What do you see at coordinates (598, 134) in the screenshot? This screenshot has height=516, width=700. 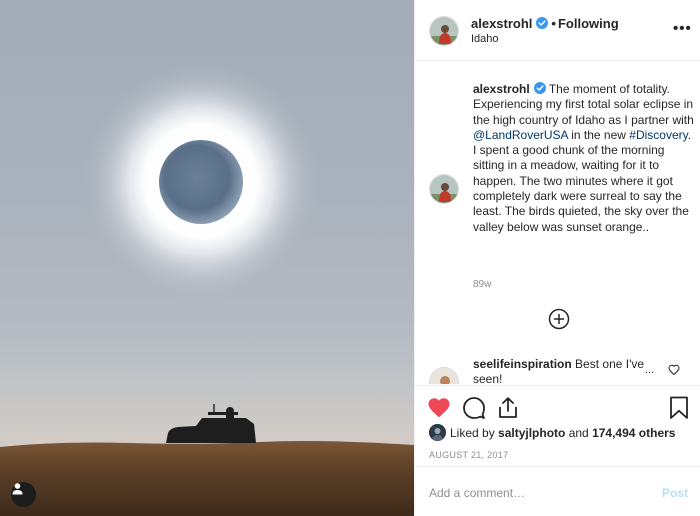 I see `caption-text: in the new` at bounding box center [598, 134].